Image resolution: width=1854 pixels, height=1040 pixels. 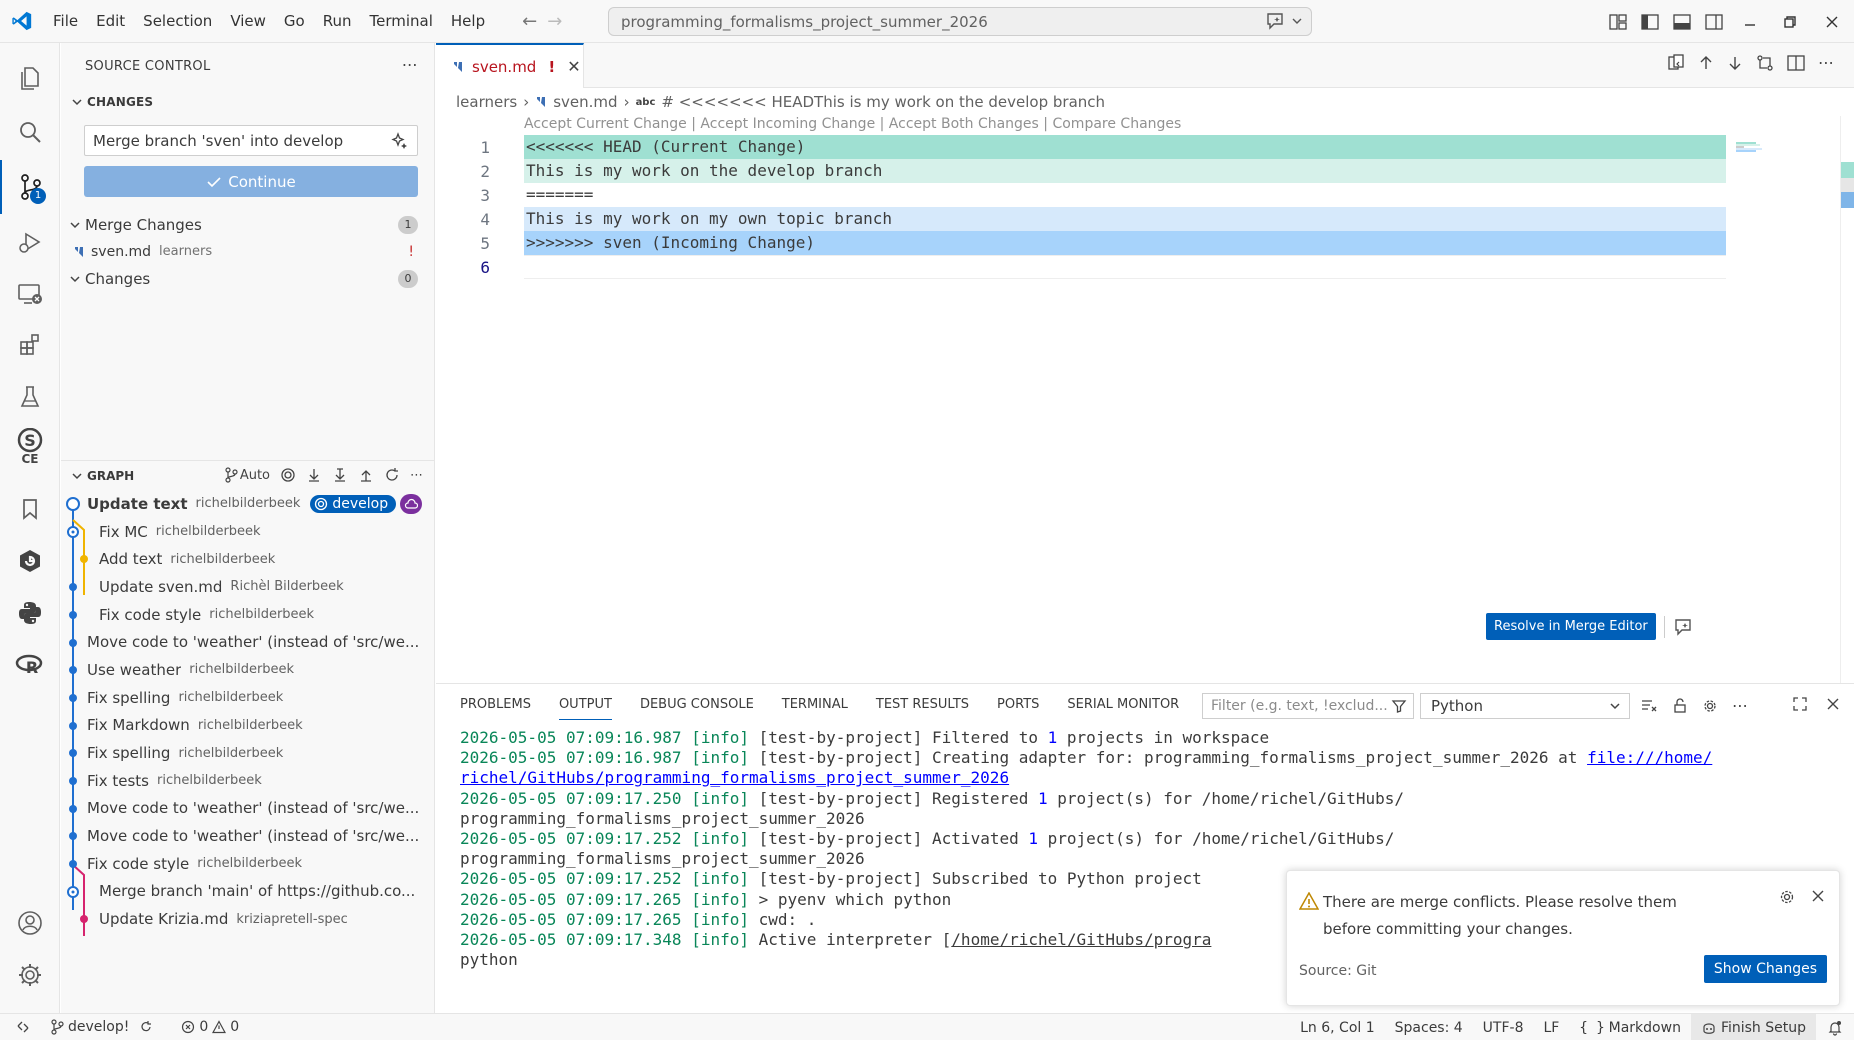 What do you see at coordinates (1735, 63) in the screenshot?
I see `next-conflict-icon` at bounding box center [1735, 63].